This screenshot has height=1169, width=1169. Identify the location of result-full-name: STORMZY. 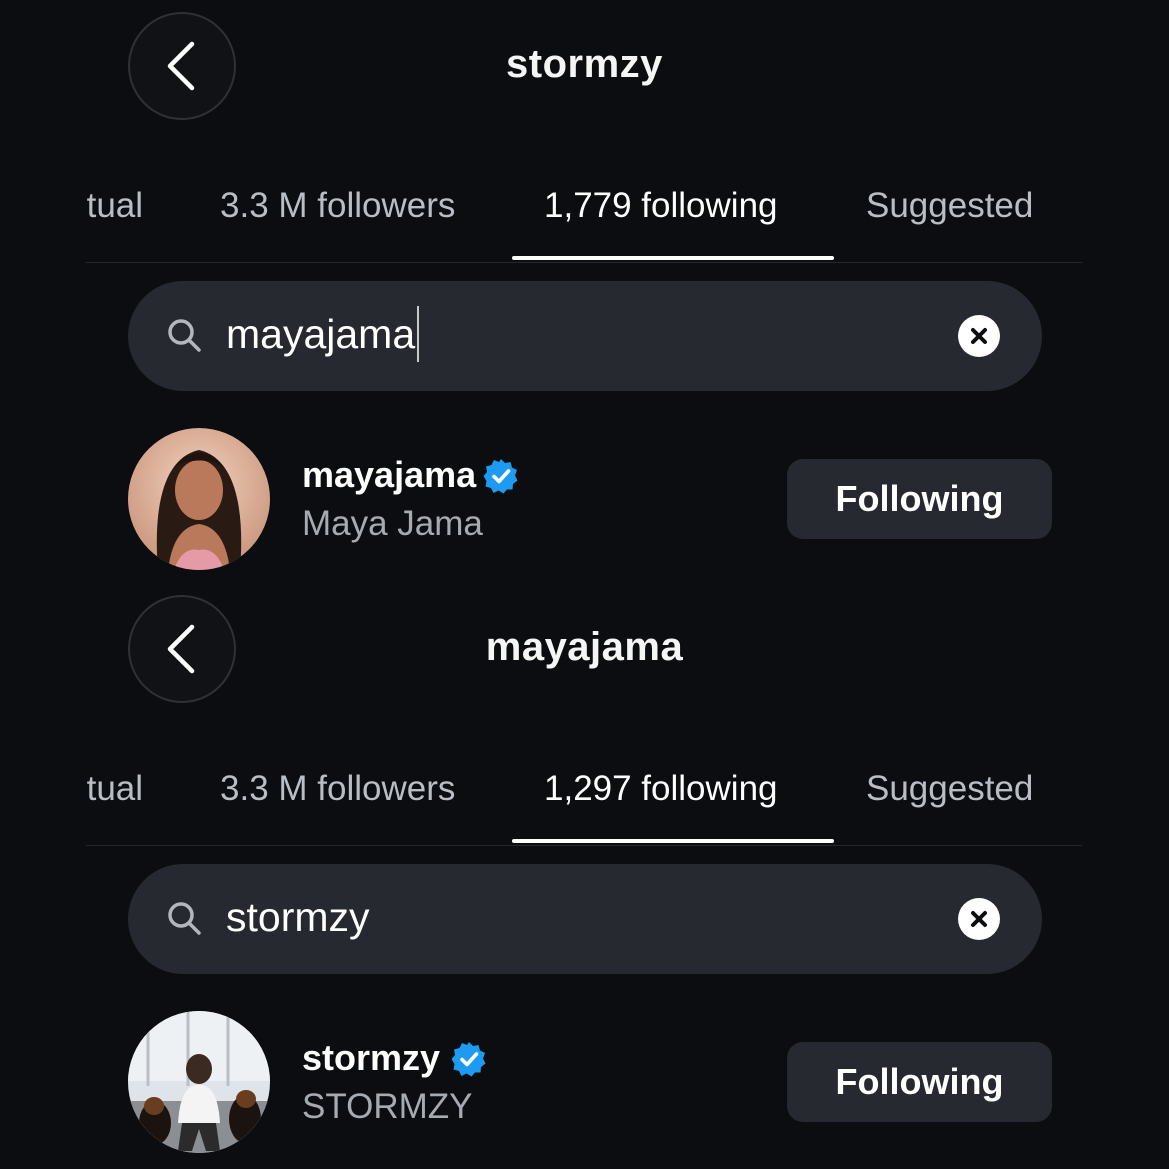
(387, 1106).